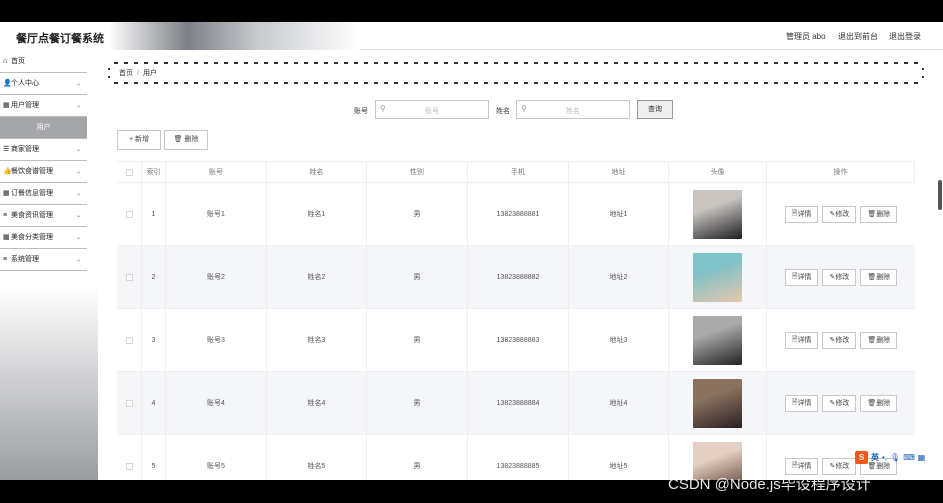 The width and height of the screenshot is (943, 503). Describe the element at coordinates (619, 277) in the screenshot. I see `cell-address: 地址2` at that location.